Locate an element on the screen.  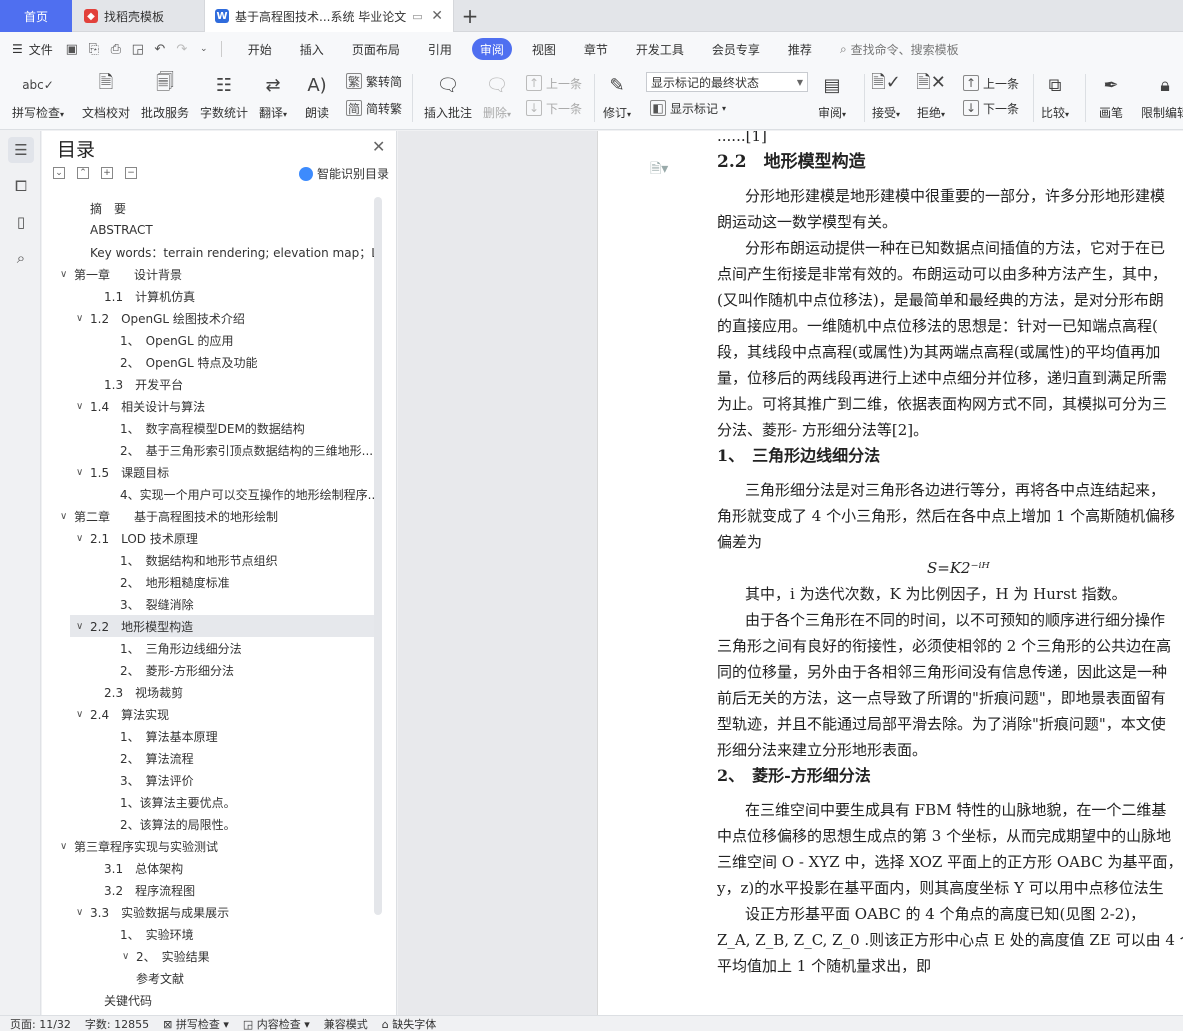
tab-home: 首页 is located at coordinates (36, 16).